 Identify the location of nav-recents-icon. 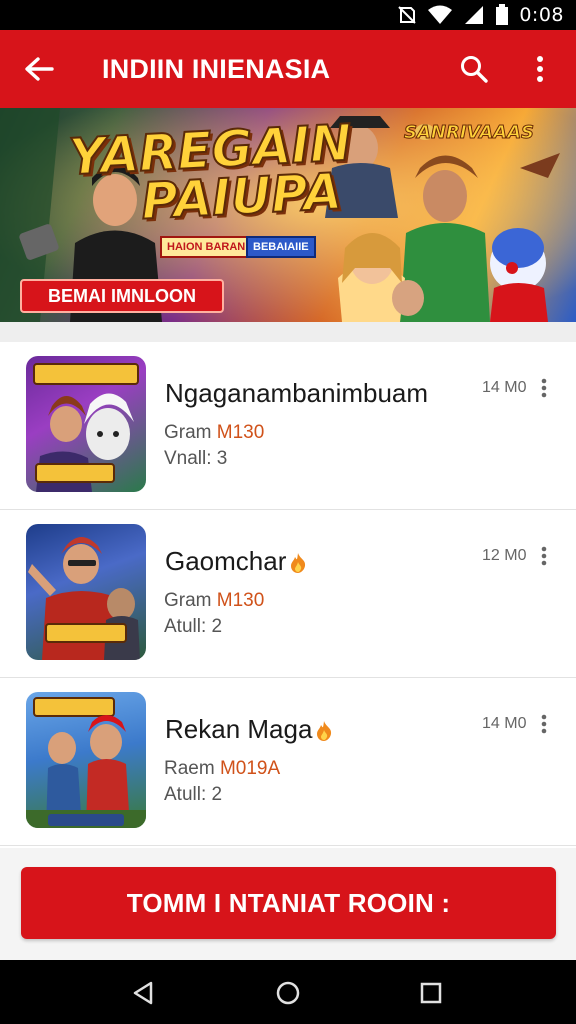
(431, 993).